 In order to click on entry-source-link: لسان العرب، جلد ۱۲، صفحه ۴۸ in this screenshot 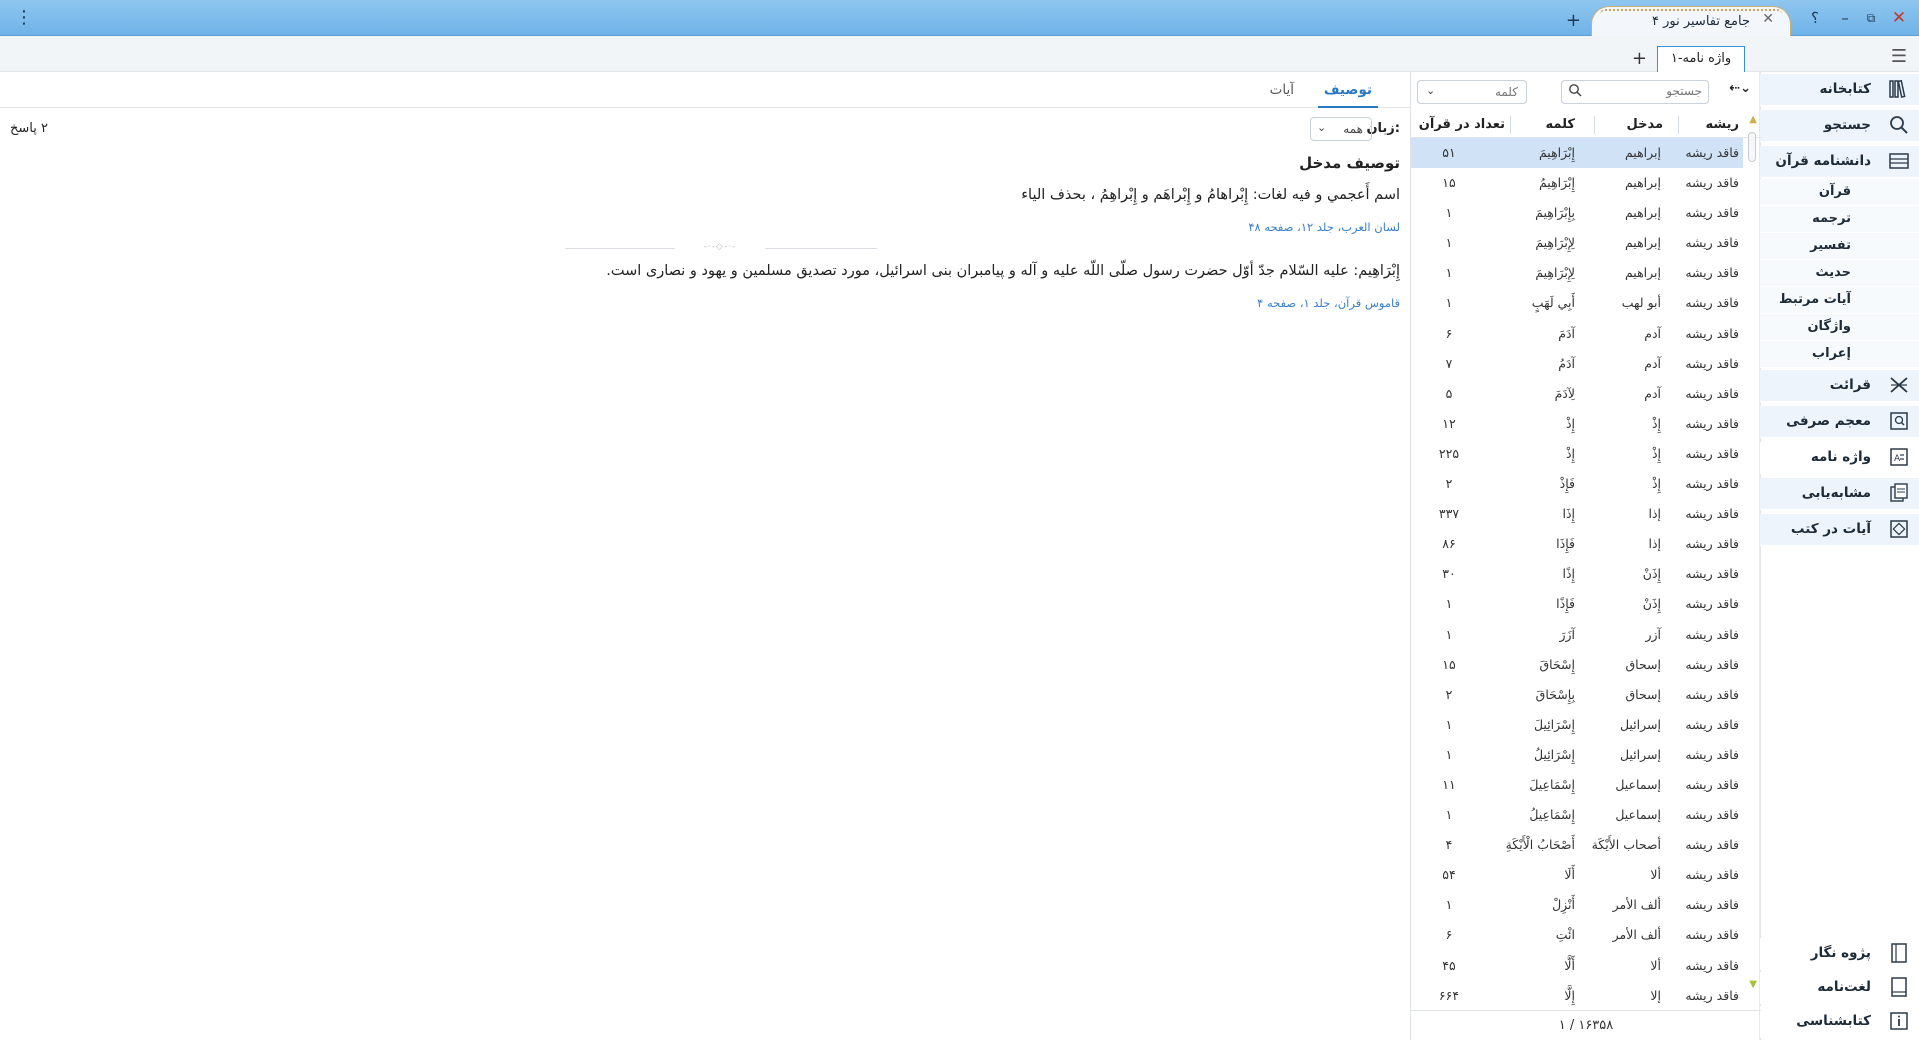, I will do `click(1324, 227)`.